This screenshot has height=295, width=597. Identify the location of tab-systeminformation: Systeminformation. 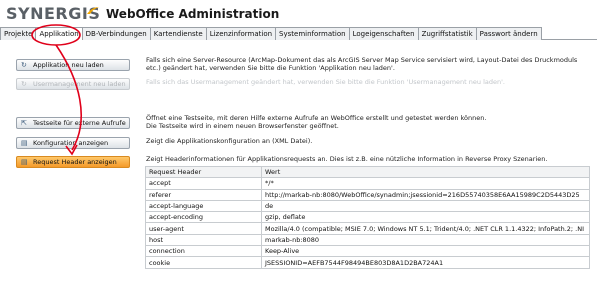
(312, 33).